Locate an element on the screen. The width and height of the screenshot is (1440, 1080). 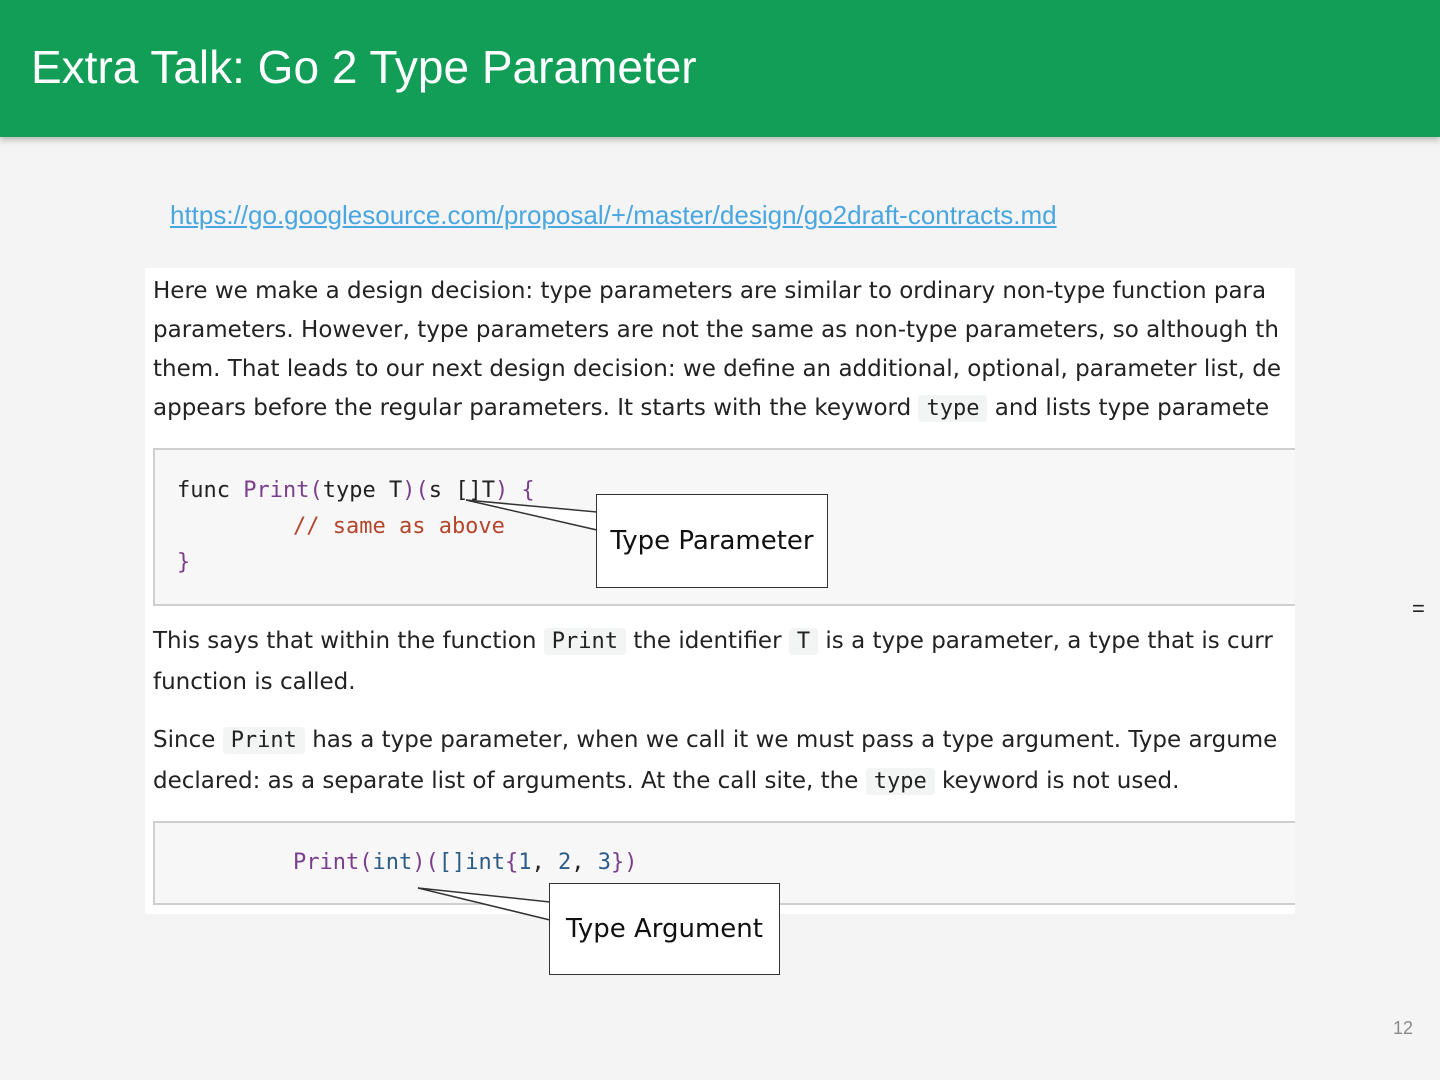
callout-type-argument: Type Argument is located at coordinates (664, 929).